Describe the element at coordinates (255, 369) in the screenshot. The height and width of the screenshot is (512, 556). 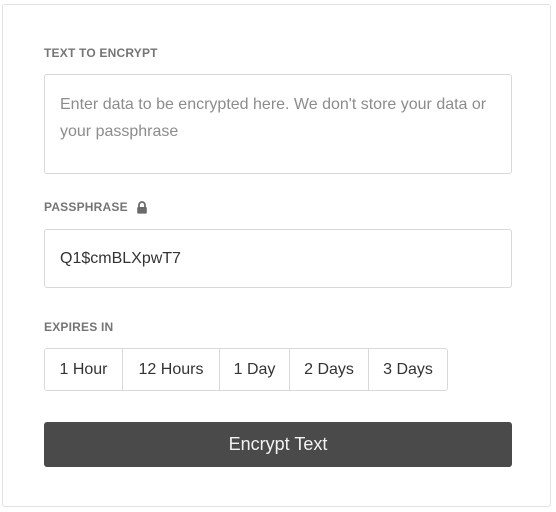
I see `expiry-option-1-day: 1 Day` at that location.